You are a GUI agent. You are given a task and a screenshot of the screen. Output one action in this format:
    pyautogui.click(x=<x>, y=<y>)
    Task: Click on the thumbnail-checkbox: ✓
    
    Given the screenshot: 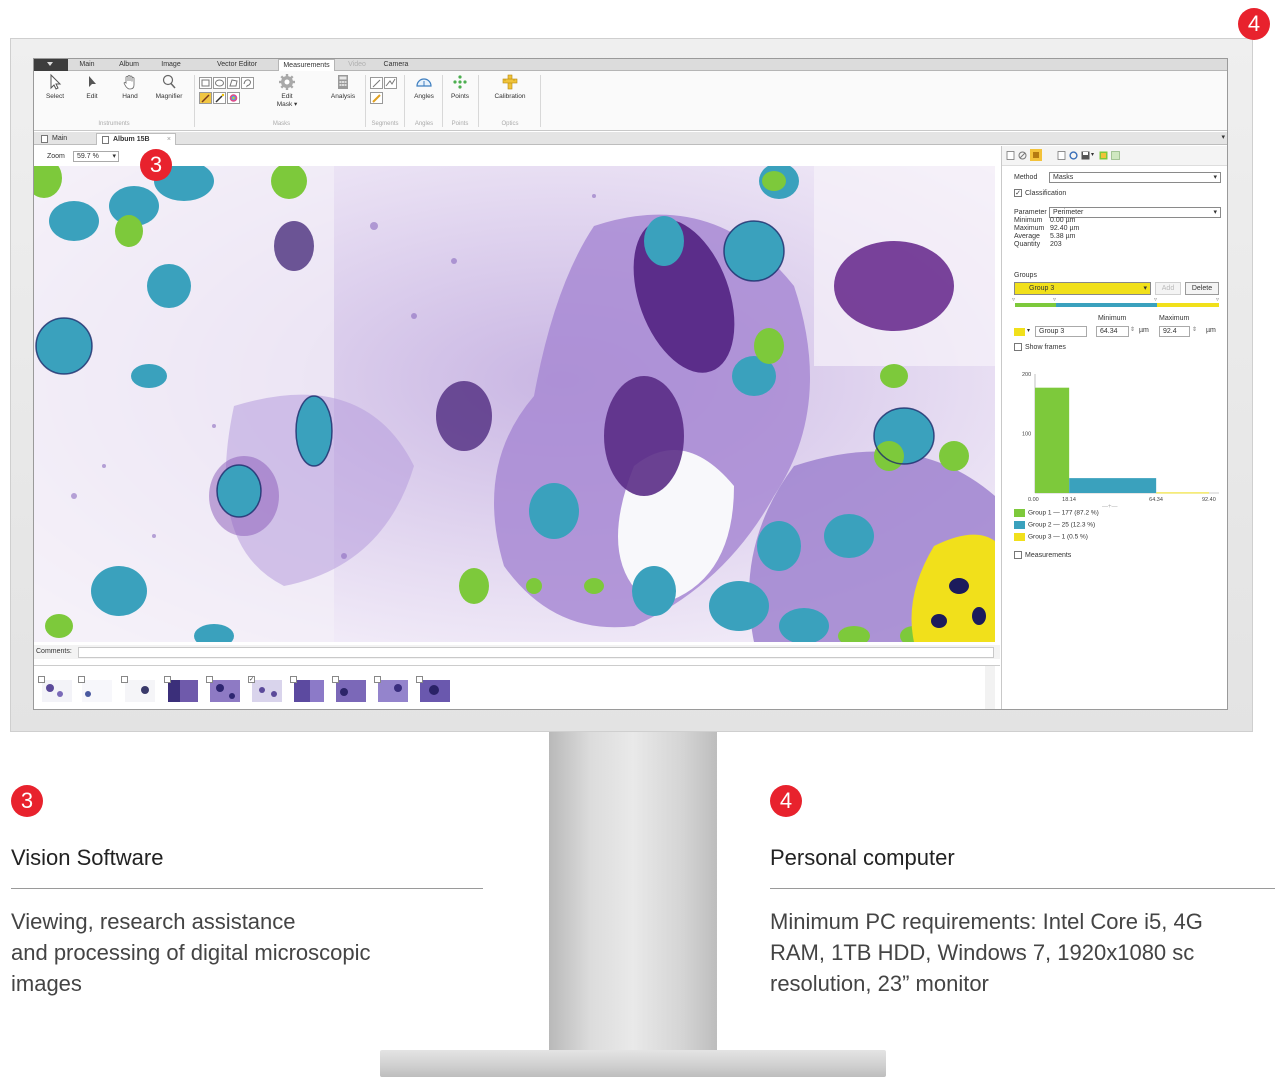 What is the action you would take?
    pyautogui.click(x=251, y=679)
    